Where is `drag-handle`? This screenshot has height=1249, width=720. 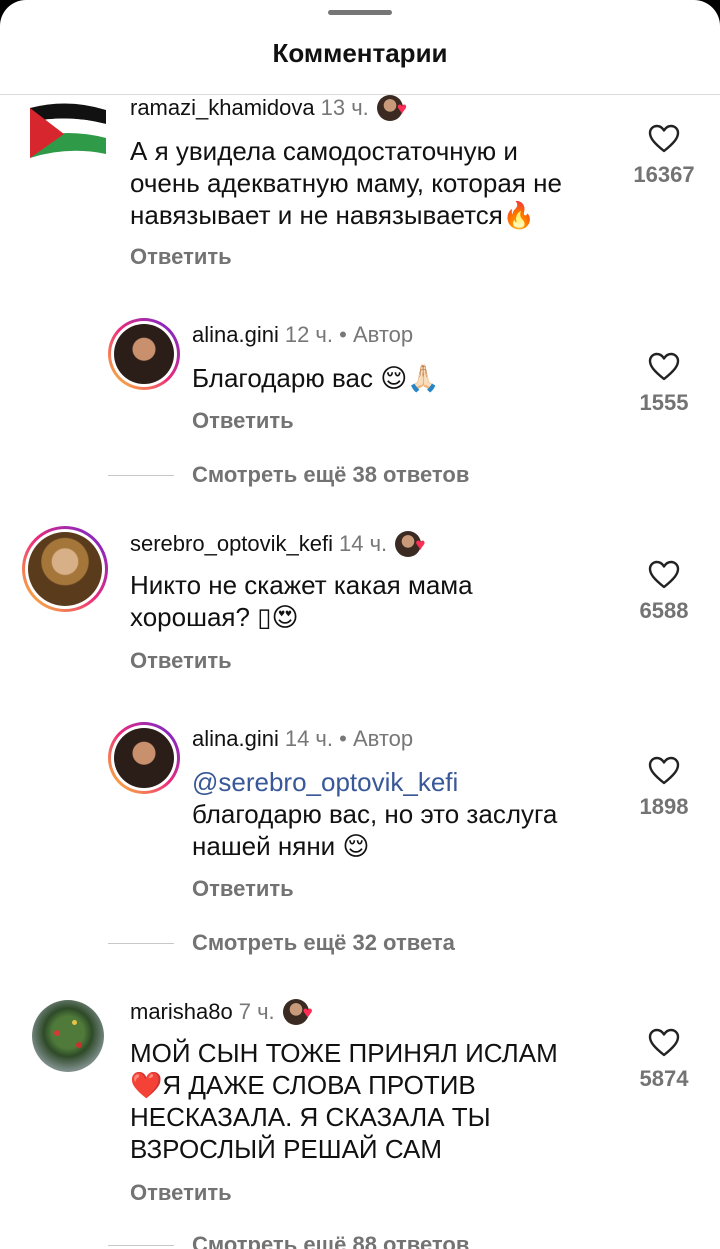
drag-handle is located at coordinates (360, 12).